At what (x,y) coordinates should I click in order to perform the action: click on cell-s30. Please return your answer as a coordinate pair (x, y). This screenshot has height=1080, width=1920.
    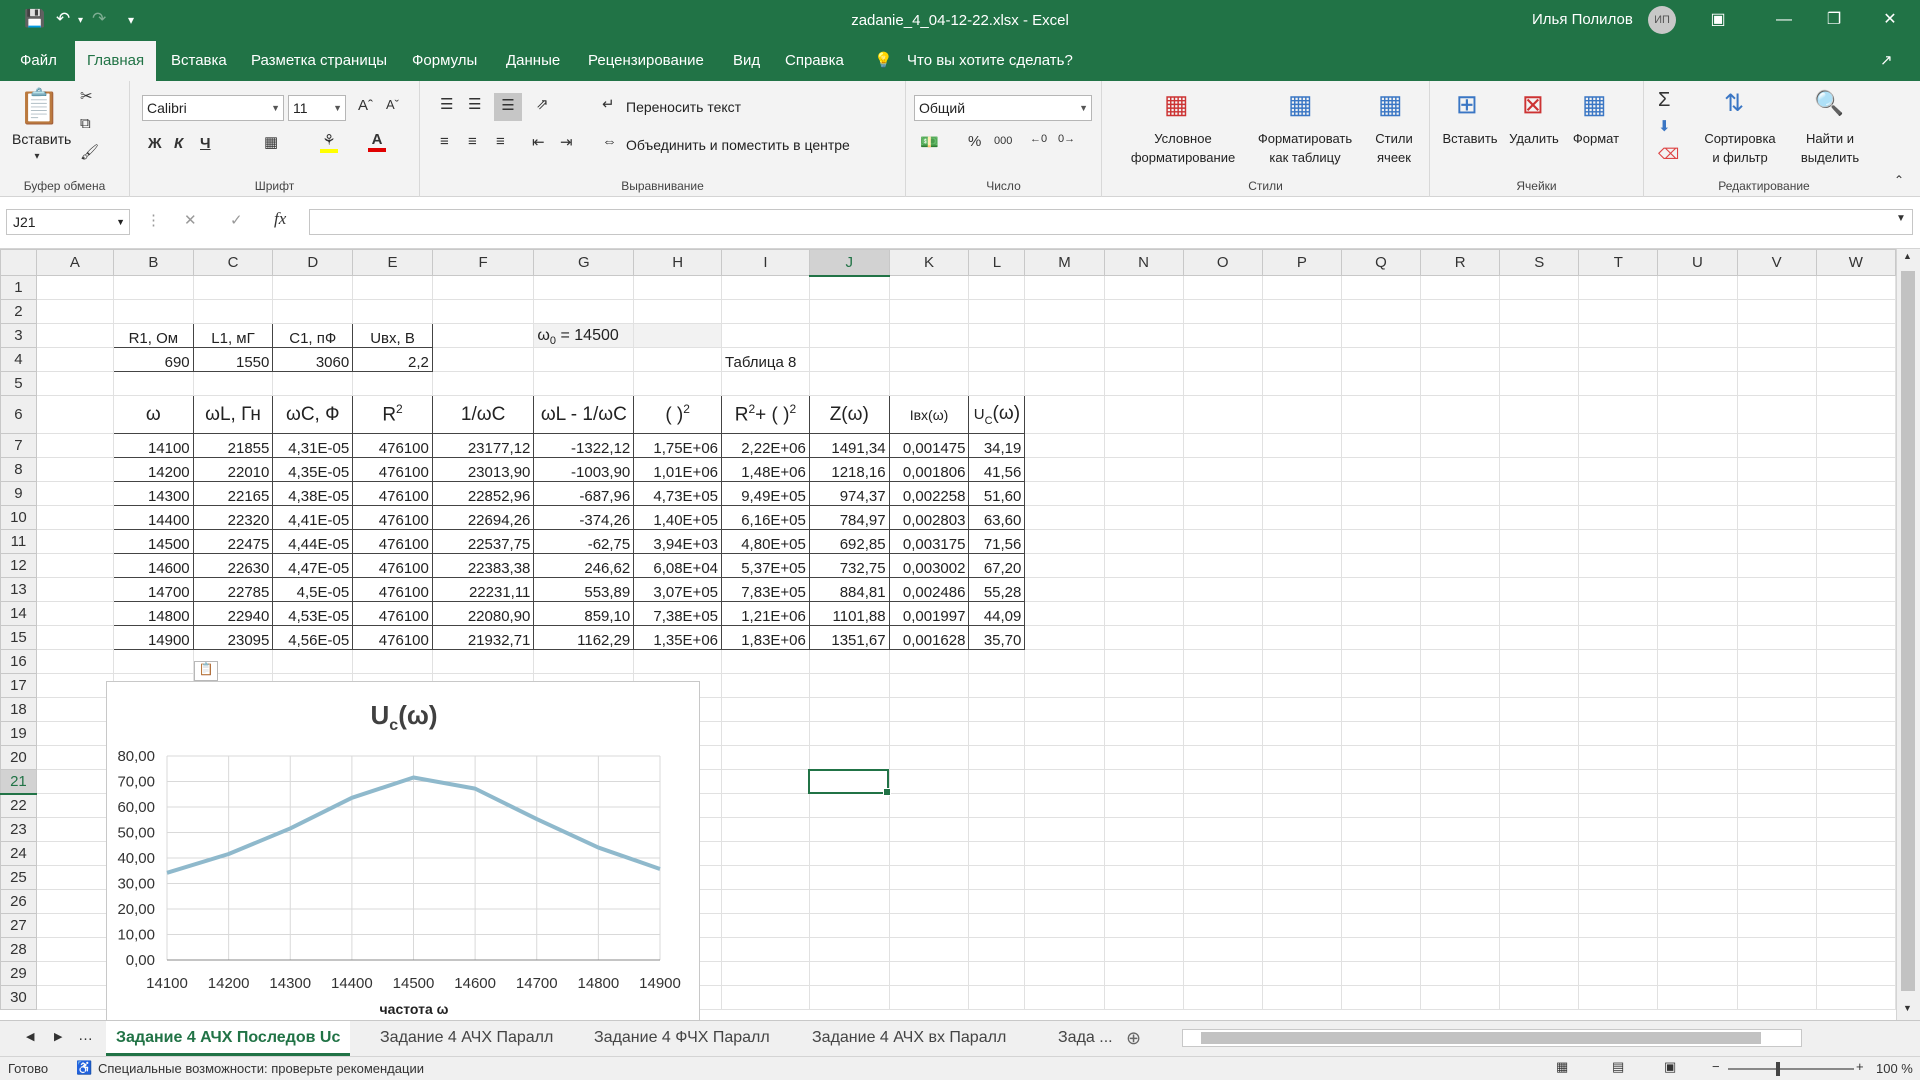
    Looking at the image, I should click on (1539, 997).